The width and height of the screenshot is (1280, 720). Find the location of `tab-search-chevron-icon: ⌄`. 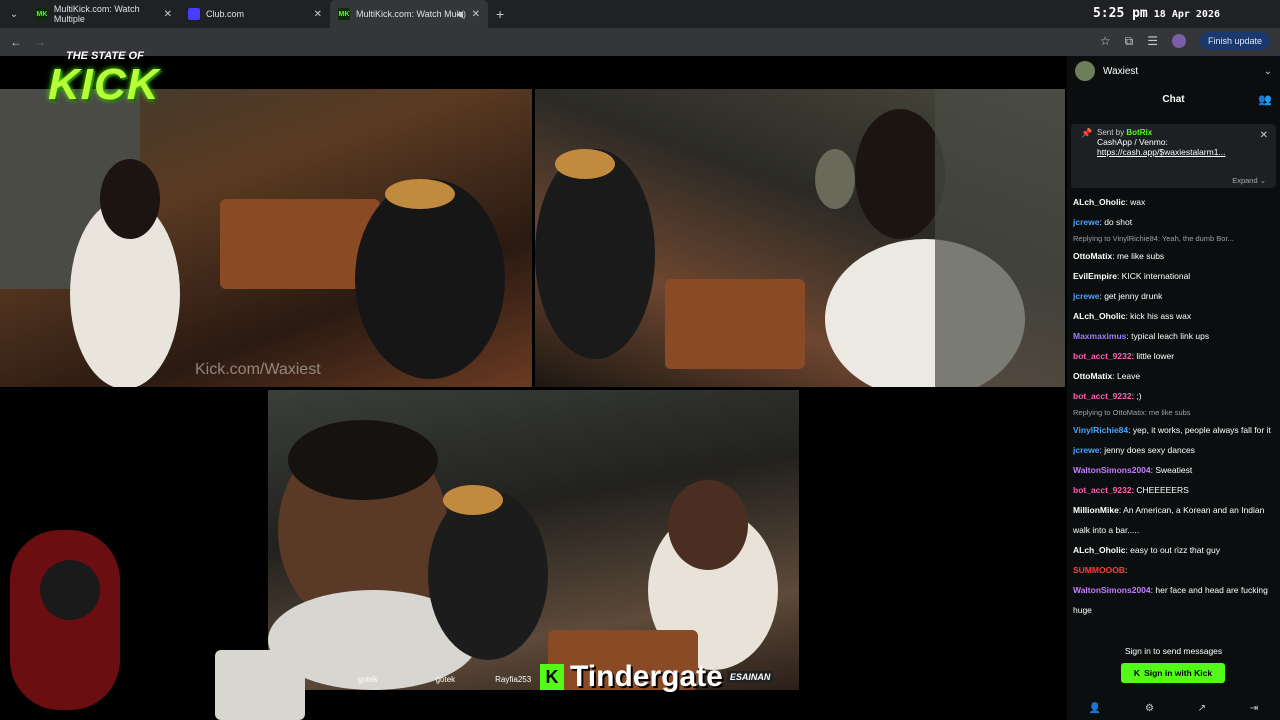

tab-search-chevron-icon: ⌄ is located at coordinates (14, 14).